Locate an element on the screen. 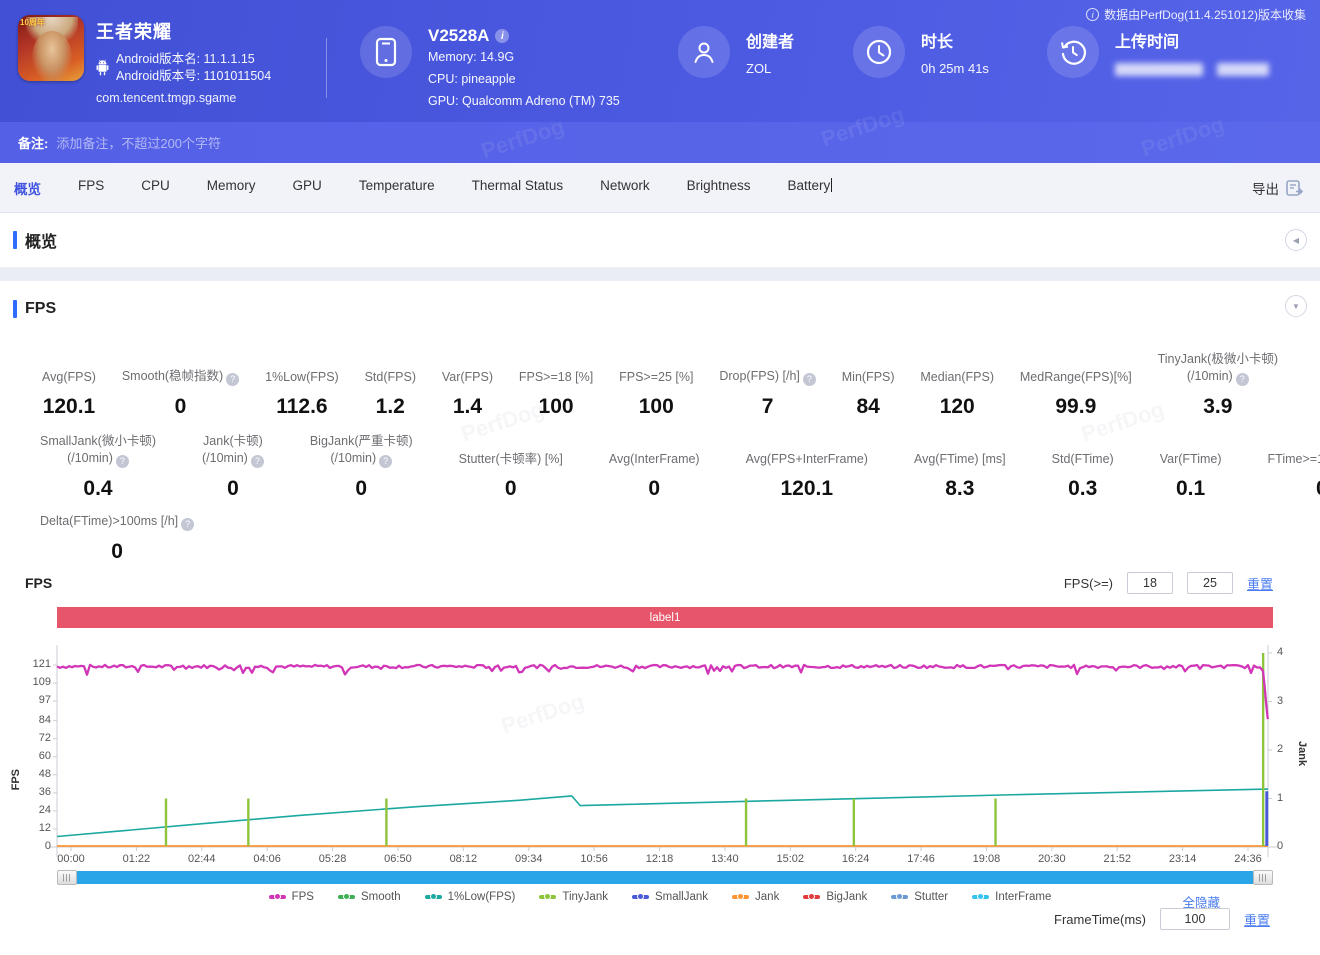 The height and width of the screenshot is (955, 1320). scrollbar-track is located at coordinates (665, 877).